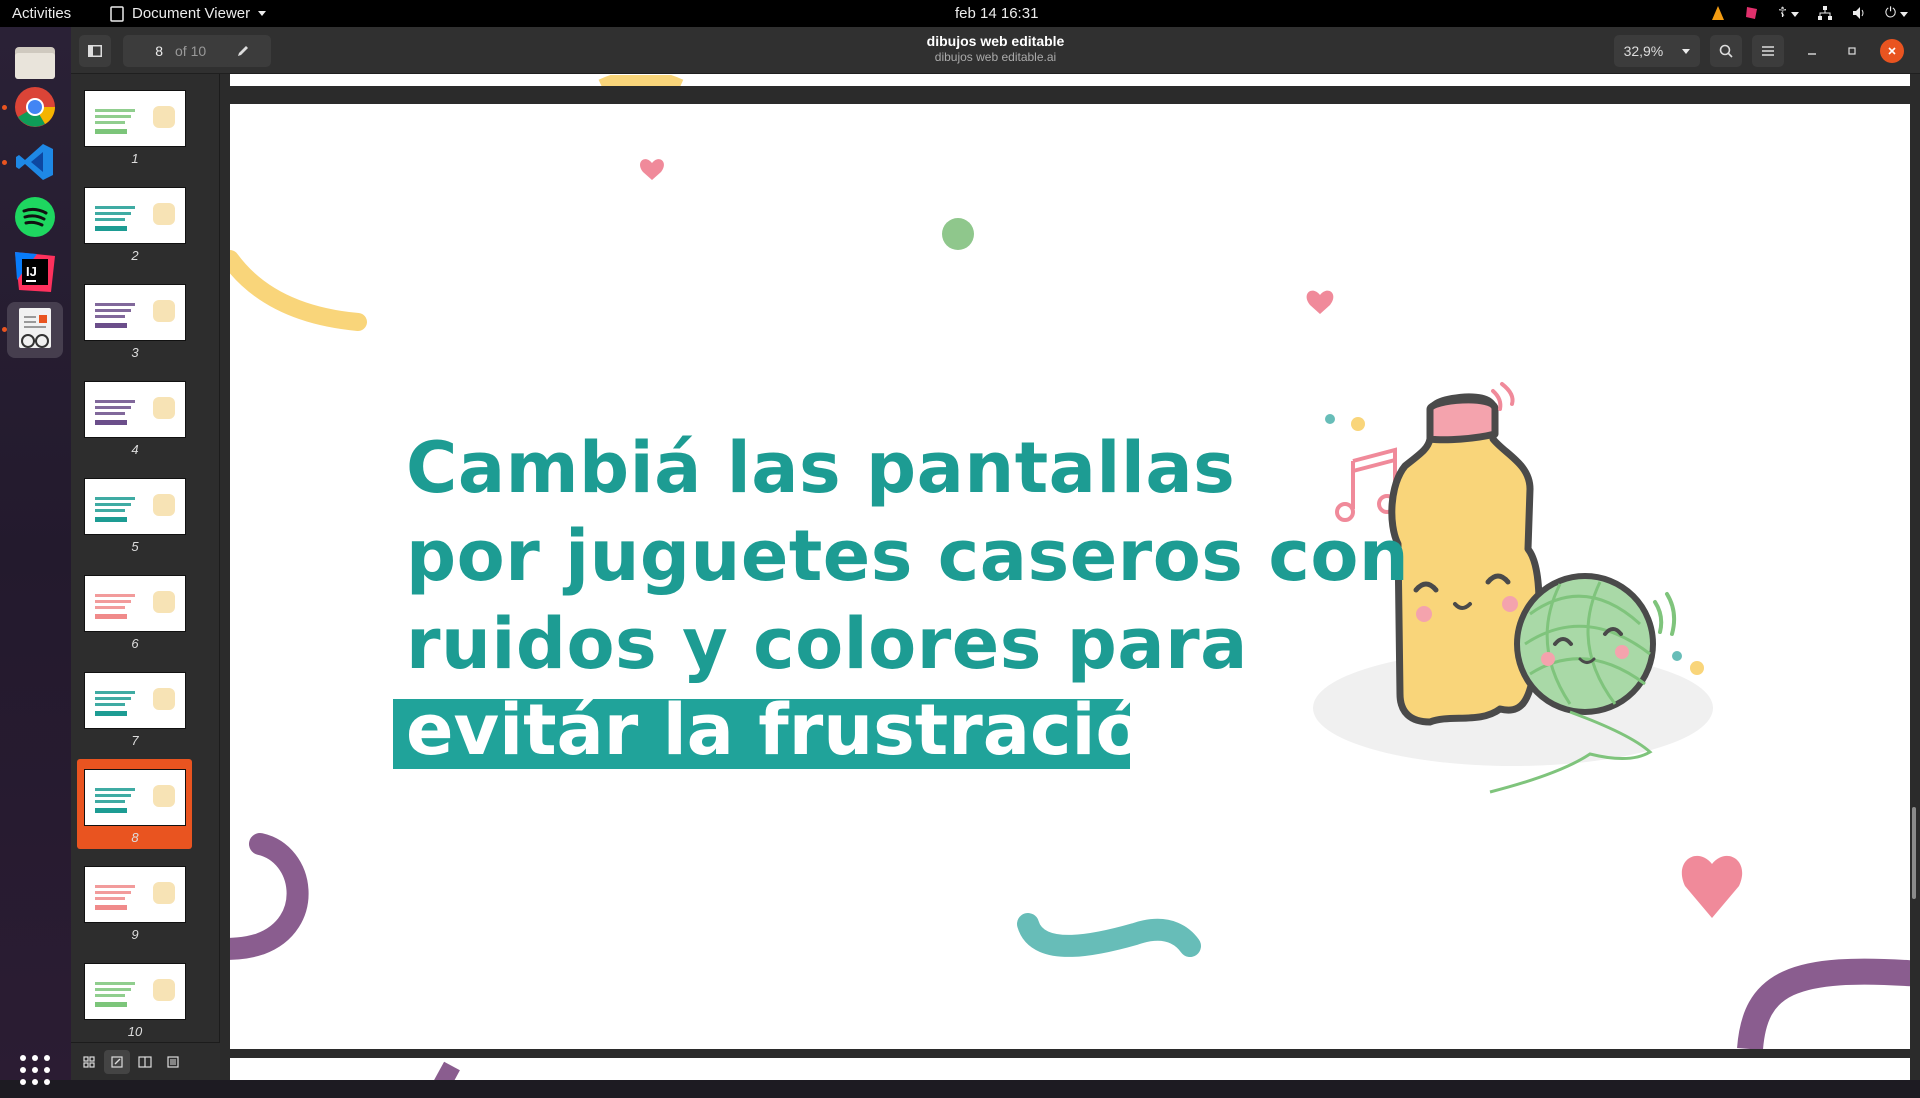  What do you see at coordinates (1643, 51) in the screenshot?
I see `zoom-level: 32,9%` at bounding box center [1643, 51].